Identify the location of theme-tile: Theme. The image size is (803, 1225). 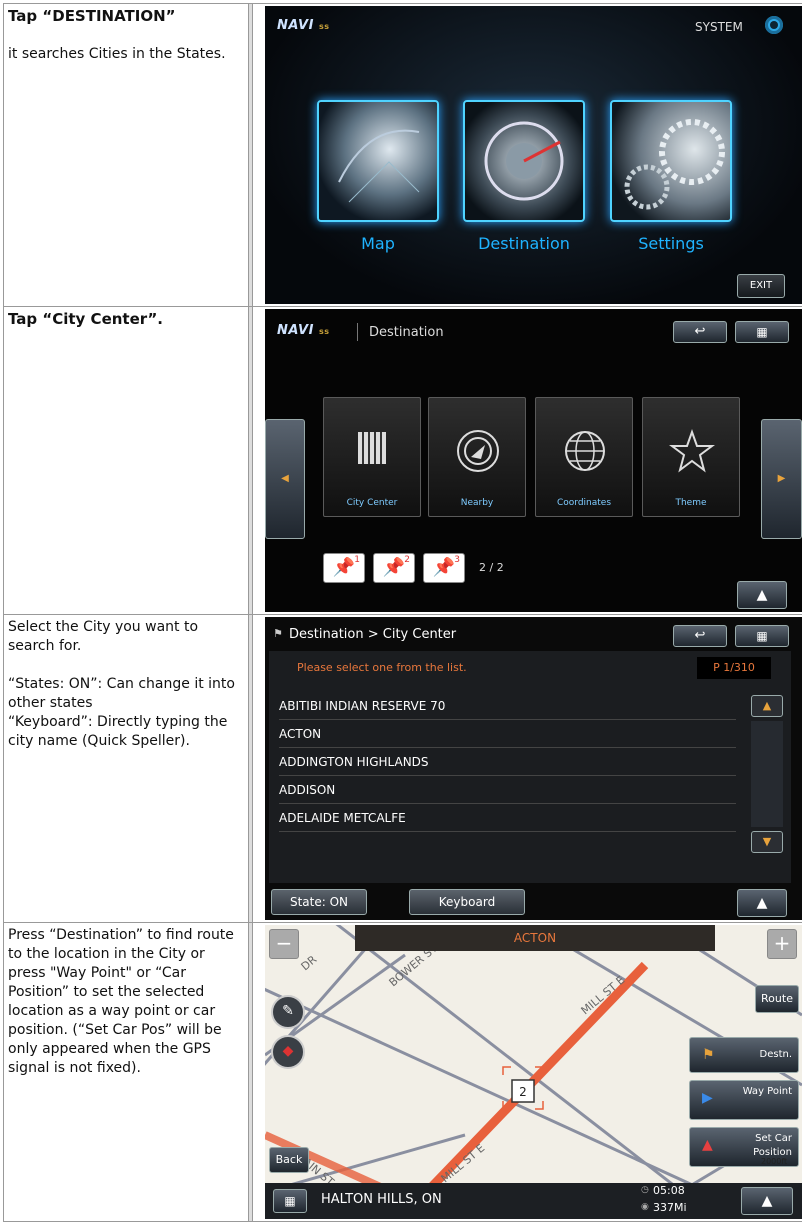
(691, 457).